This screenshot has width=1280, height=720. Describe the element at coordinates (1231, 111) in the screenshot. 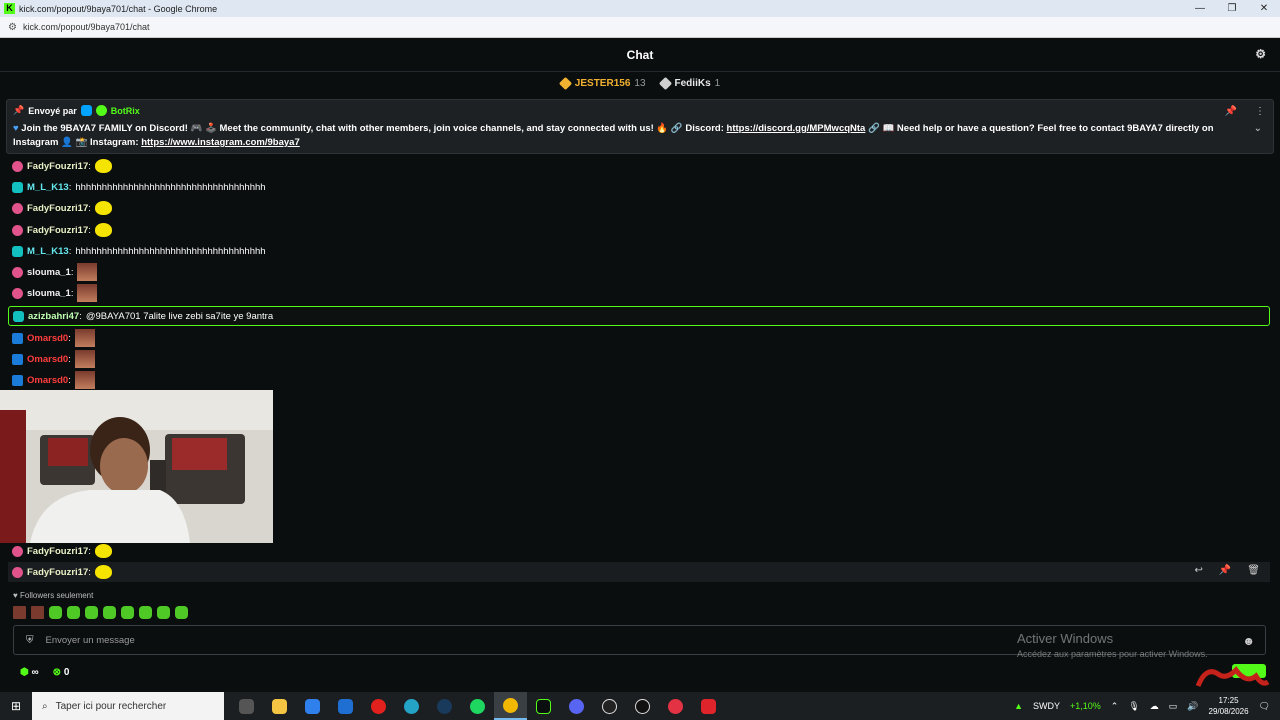

I see `unpin-icon: 📌` at that location.